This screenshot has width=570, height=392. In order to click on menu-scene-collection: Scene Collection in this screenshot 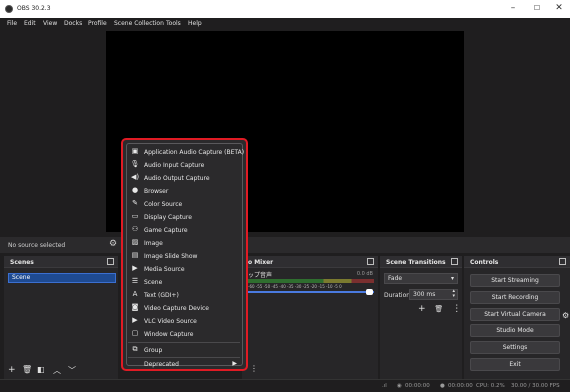, I will do `click(139, 23)`.